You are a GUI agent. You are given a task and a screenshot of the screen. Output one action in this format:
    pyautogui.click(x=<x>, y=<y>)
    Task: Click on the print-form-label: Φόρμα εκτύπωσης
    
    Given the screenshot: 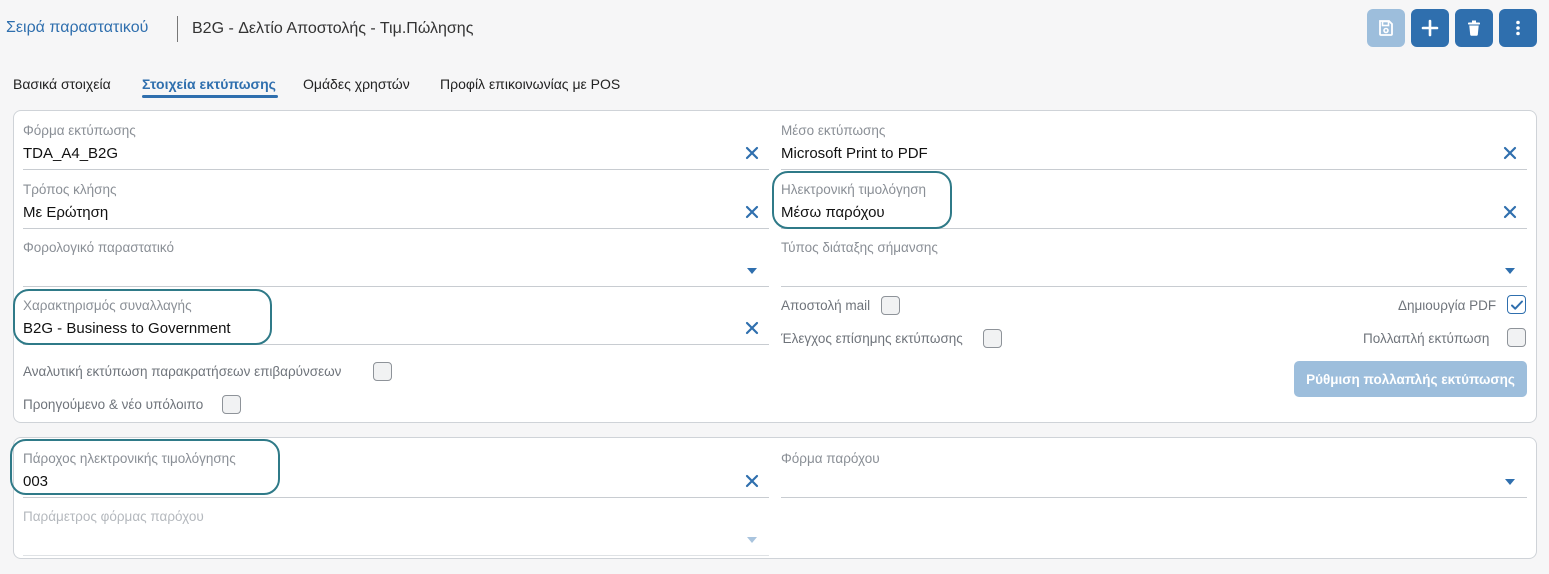 What is the action you would take?
    pyautogui.click(x=79, y=130)
    